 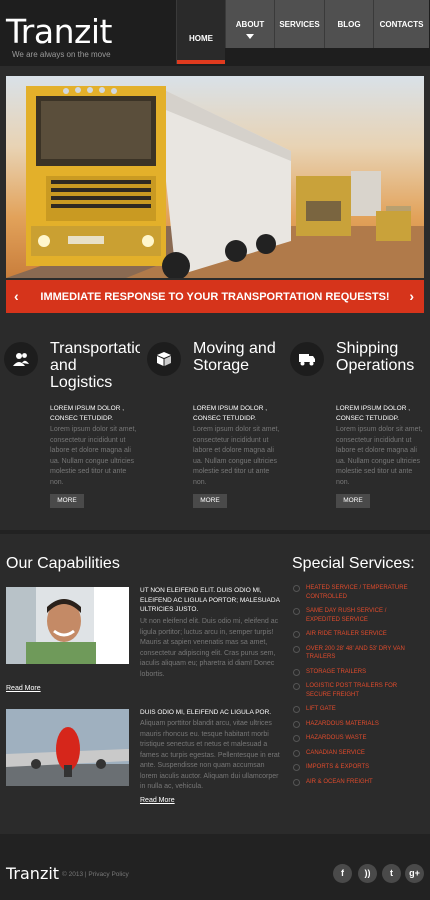 What do you see at coordinates (59, 31) in the screenshot?
I see `site-logo: Tranzit` at bounding box center [59, 31].